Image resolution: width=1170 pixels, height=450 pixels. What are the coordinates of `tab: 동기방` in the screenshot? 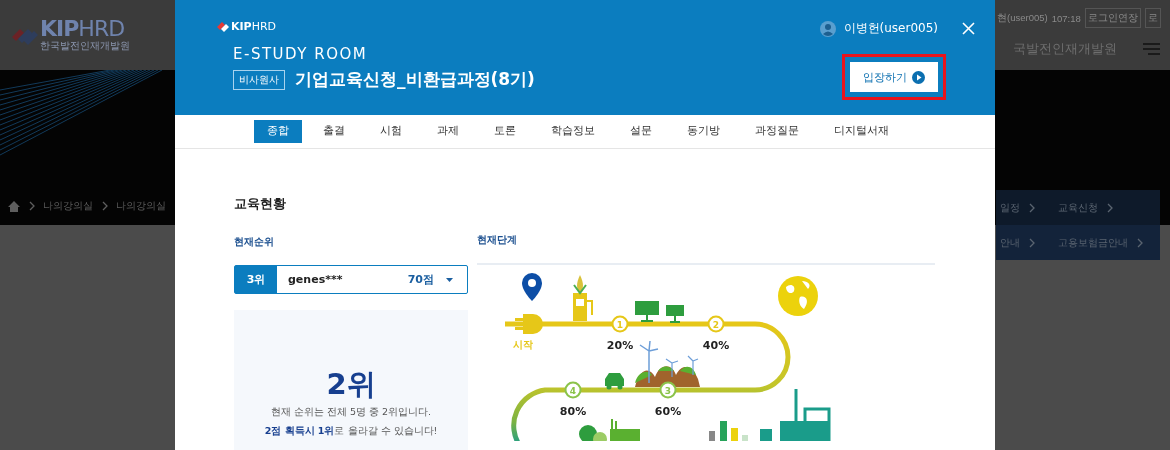 It's located at (703, 131).